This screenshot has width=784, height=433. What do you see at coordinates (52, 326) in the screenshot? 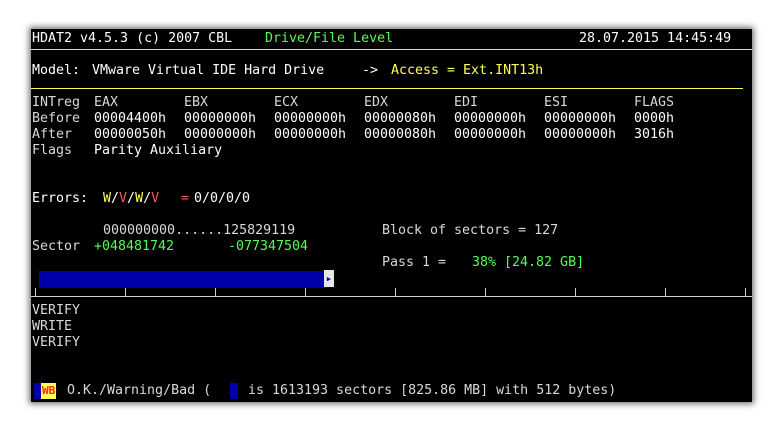
I see `log-line: WRITE` at bounding box center [52, 326].